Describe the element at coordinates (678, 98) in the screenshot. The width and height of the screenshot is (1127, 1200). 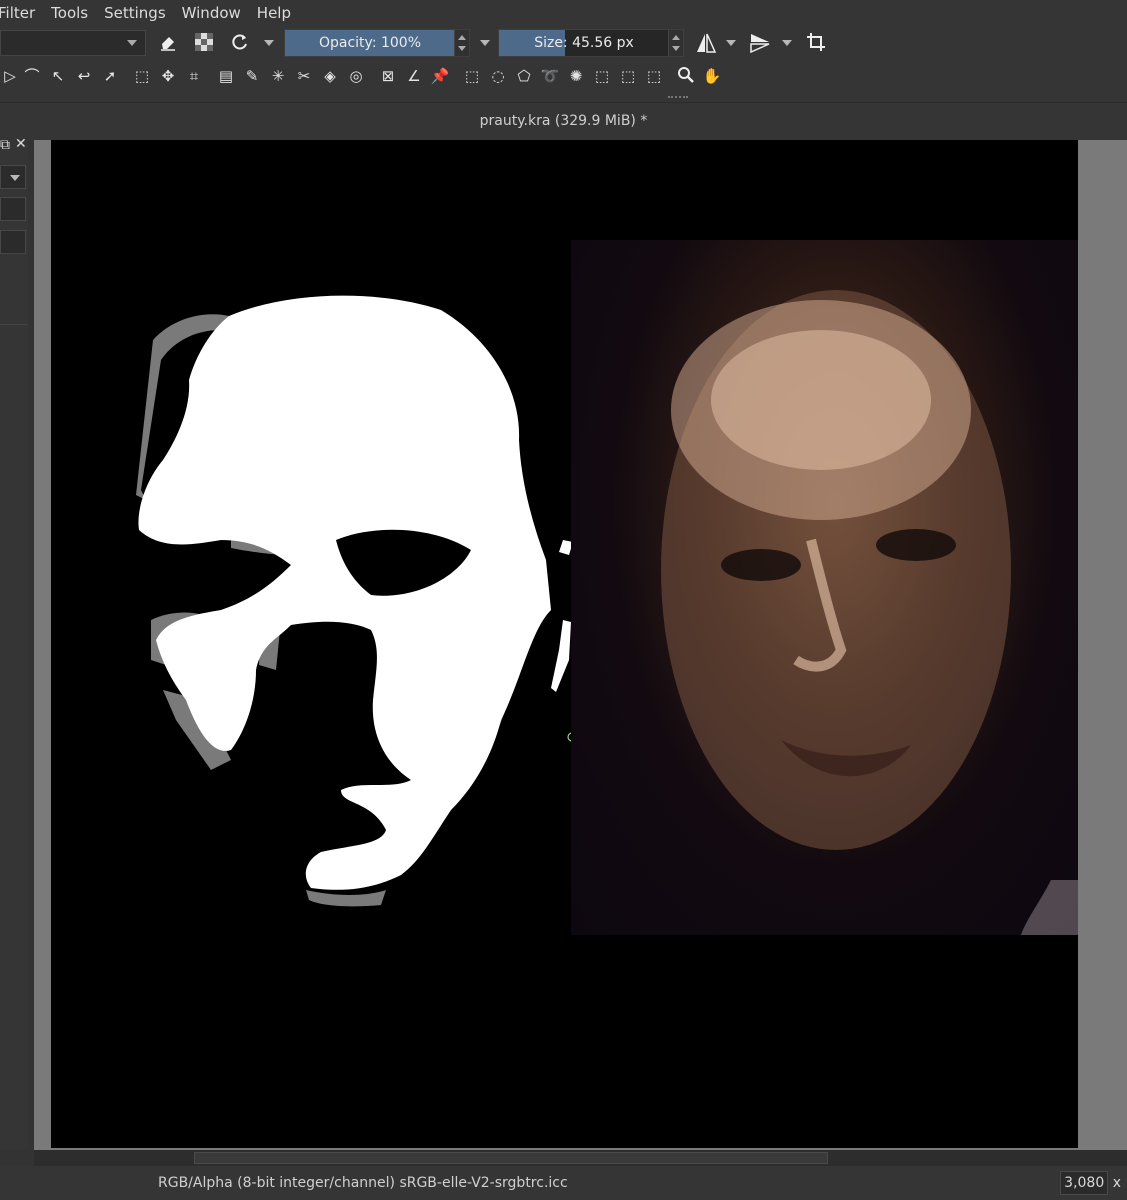
I see `toolbar-grip` at that location.